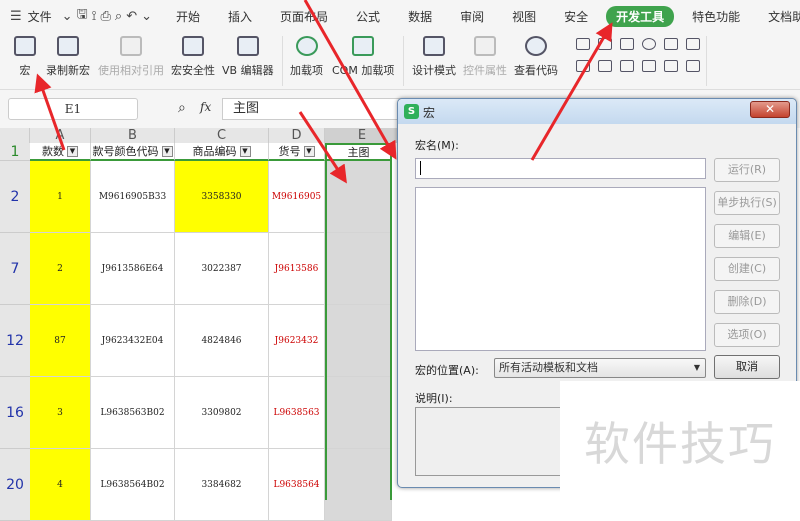 This screenshot has width=800, height=521. What do you see at coordinates (133, 413) in the screenshot?
I see `table-cell: L9638563B02` at bounding box center [133, 413].